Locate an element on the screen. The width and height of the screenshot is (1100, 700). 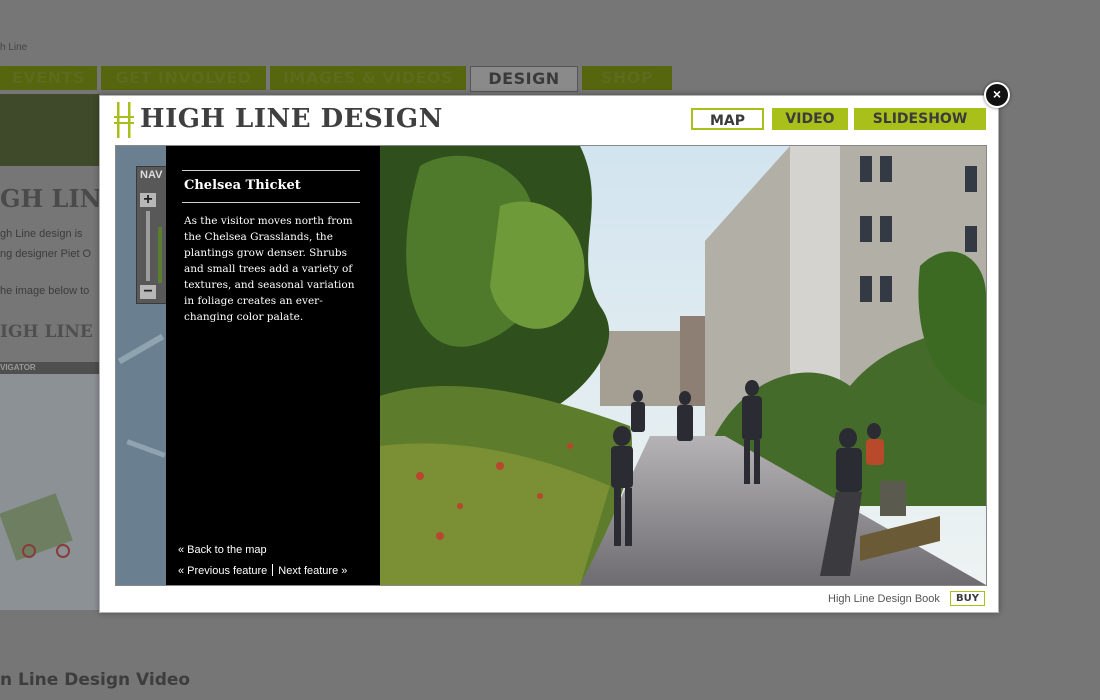
high-line-logo-icon is located at coordinates (124, 120).